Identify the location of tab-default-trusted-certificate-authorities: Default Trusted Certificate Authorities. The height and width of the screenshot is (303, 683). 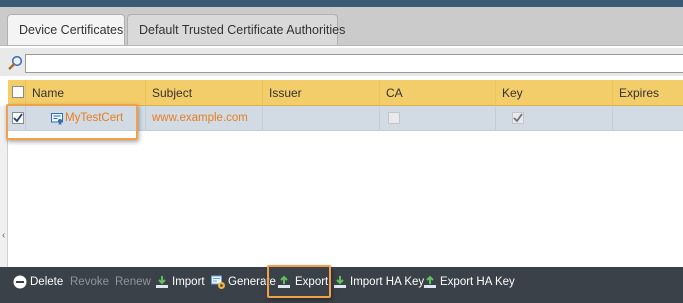
(236, 30).